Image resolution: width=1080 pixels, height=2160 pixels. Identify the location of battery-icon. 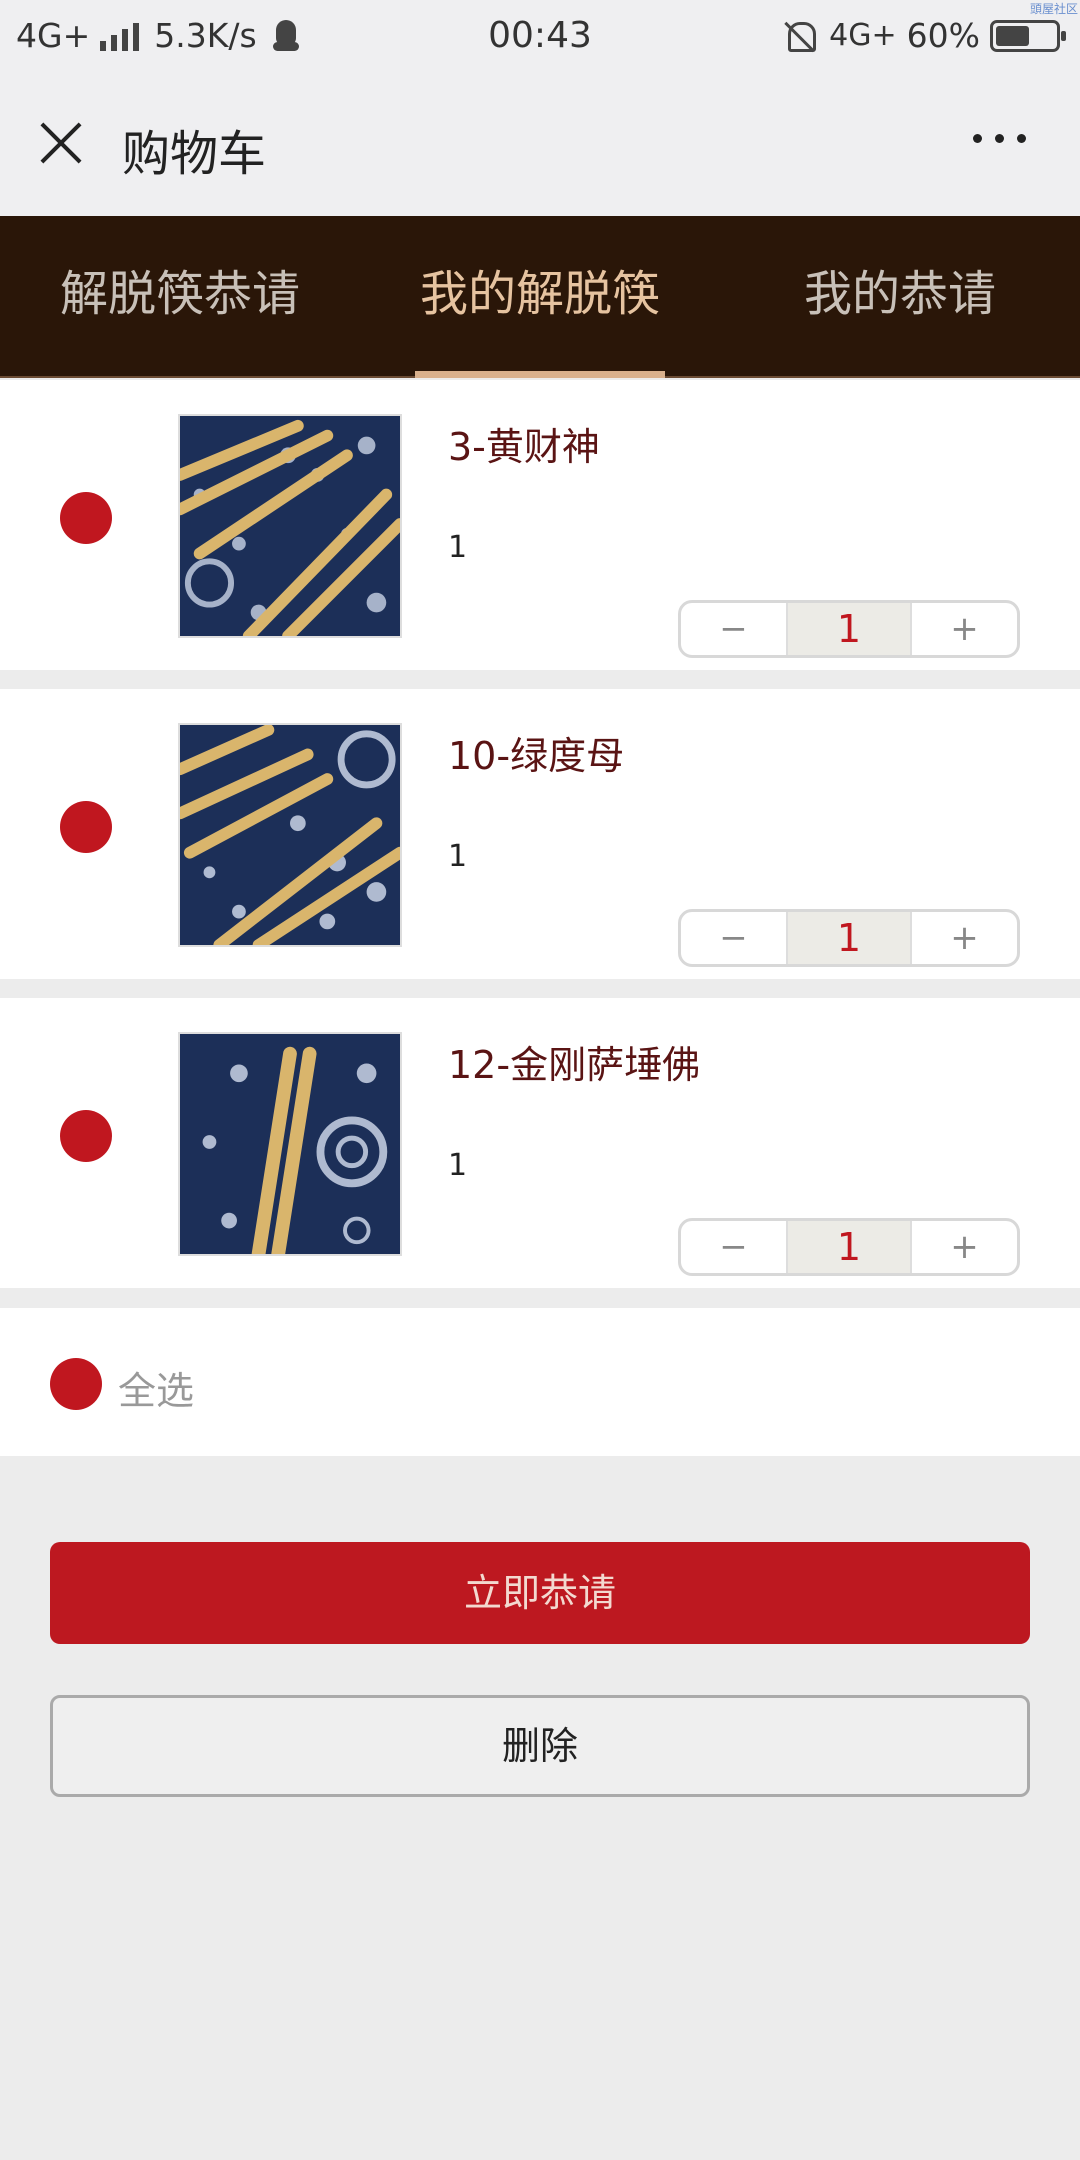
(1028, 35).